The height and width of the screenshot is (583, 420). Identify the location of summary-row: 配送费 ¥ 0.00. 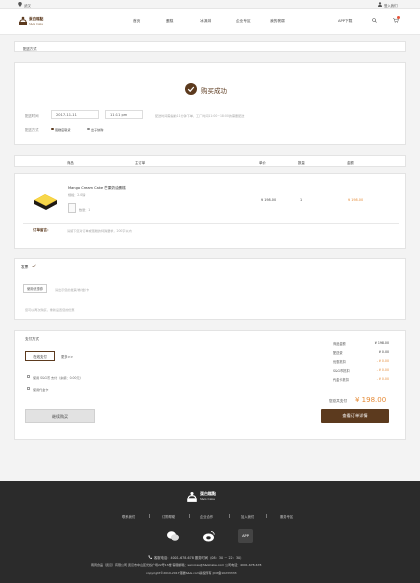
(367, 354).